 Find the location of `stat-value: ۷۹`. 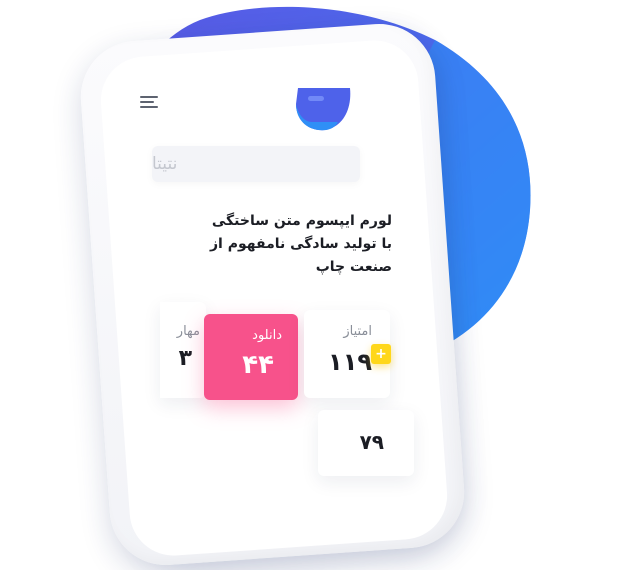

stat-value: ۷۹ is located at coordinates (371, 442).